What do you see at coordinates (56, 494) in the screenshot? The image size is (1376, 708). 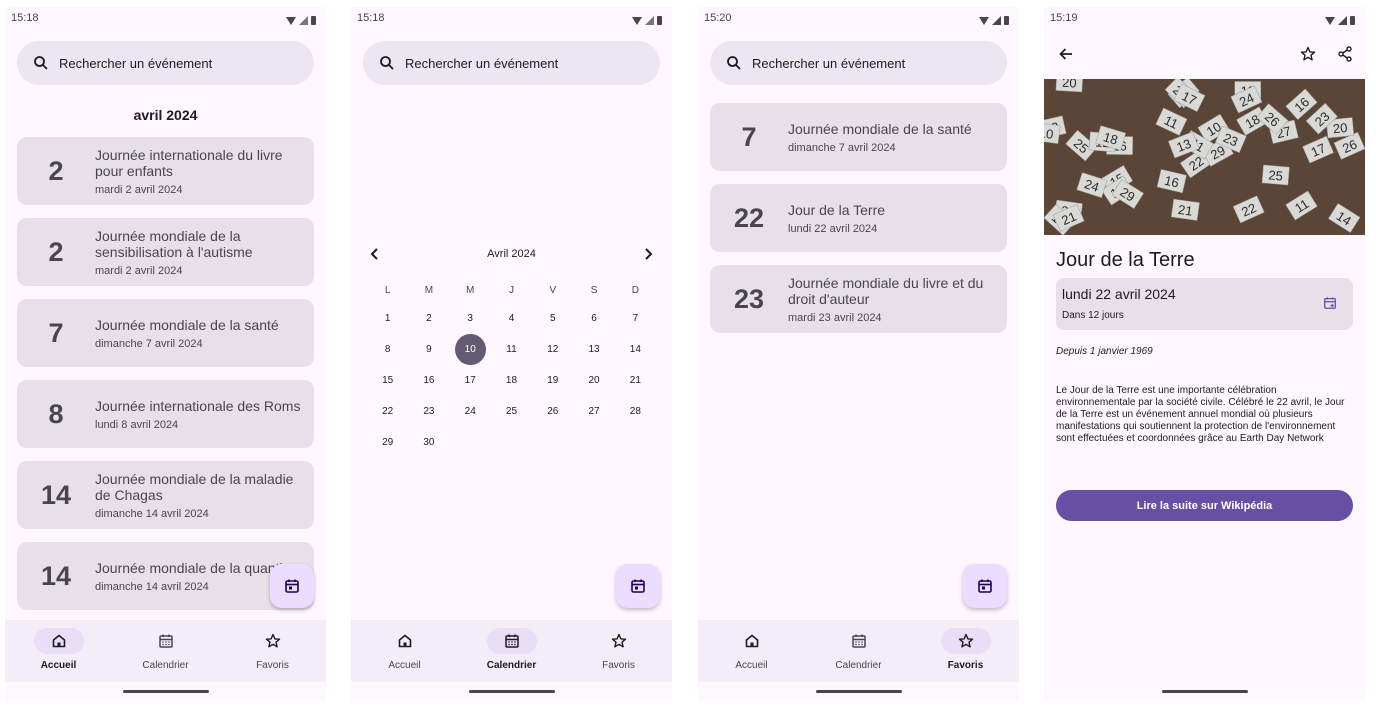 I see `event-day: 14` at bounding box center [56, 494].